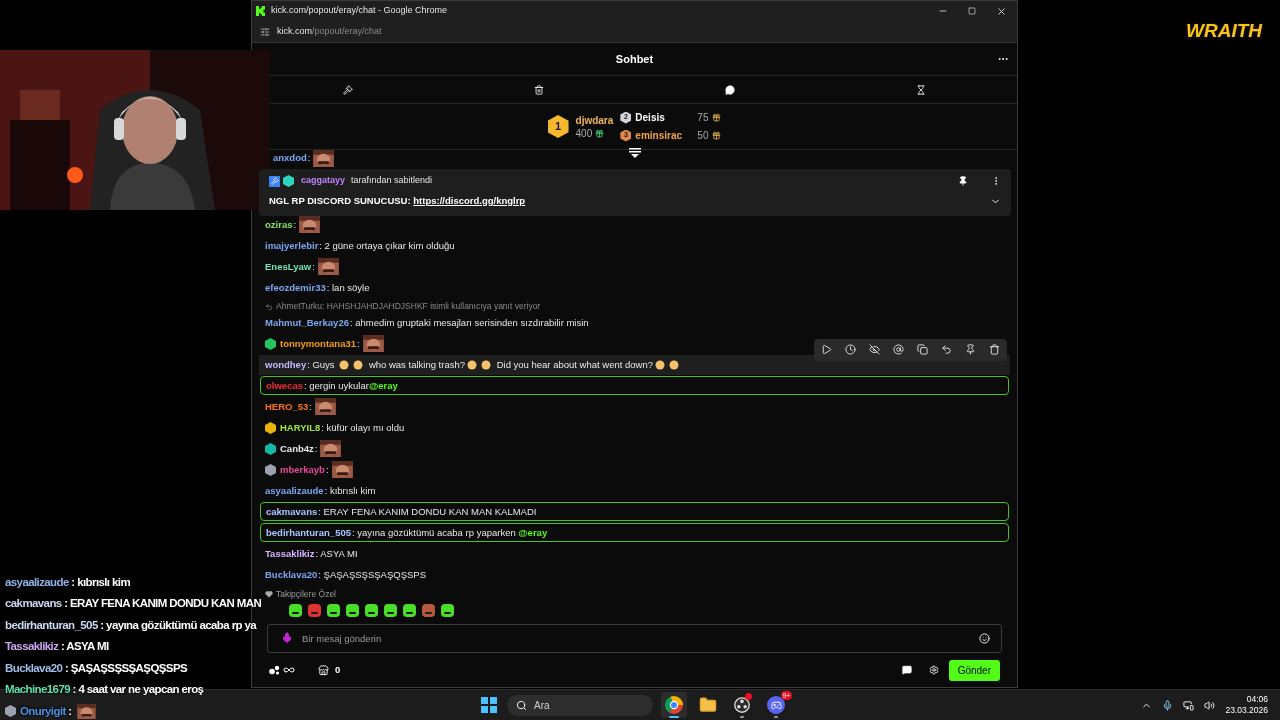 Image resolution: width=1280 pixels, height=720 pixels. Describe the element at coordinates (898, 349) in the screenshot. I see `at-sign-icon` at that location.